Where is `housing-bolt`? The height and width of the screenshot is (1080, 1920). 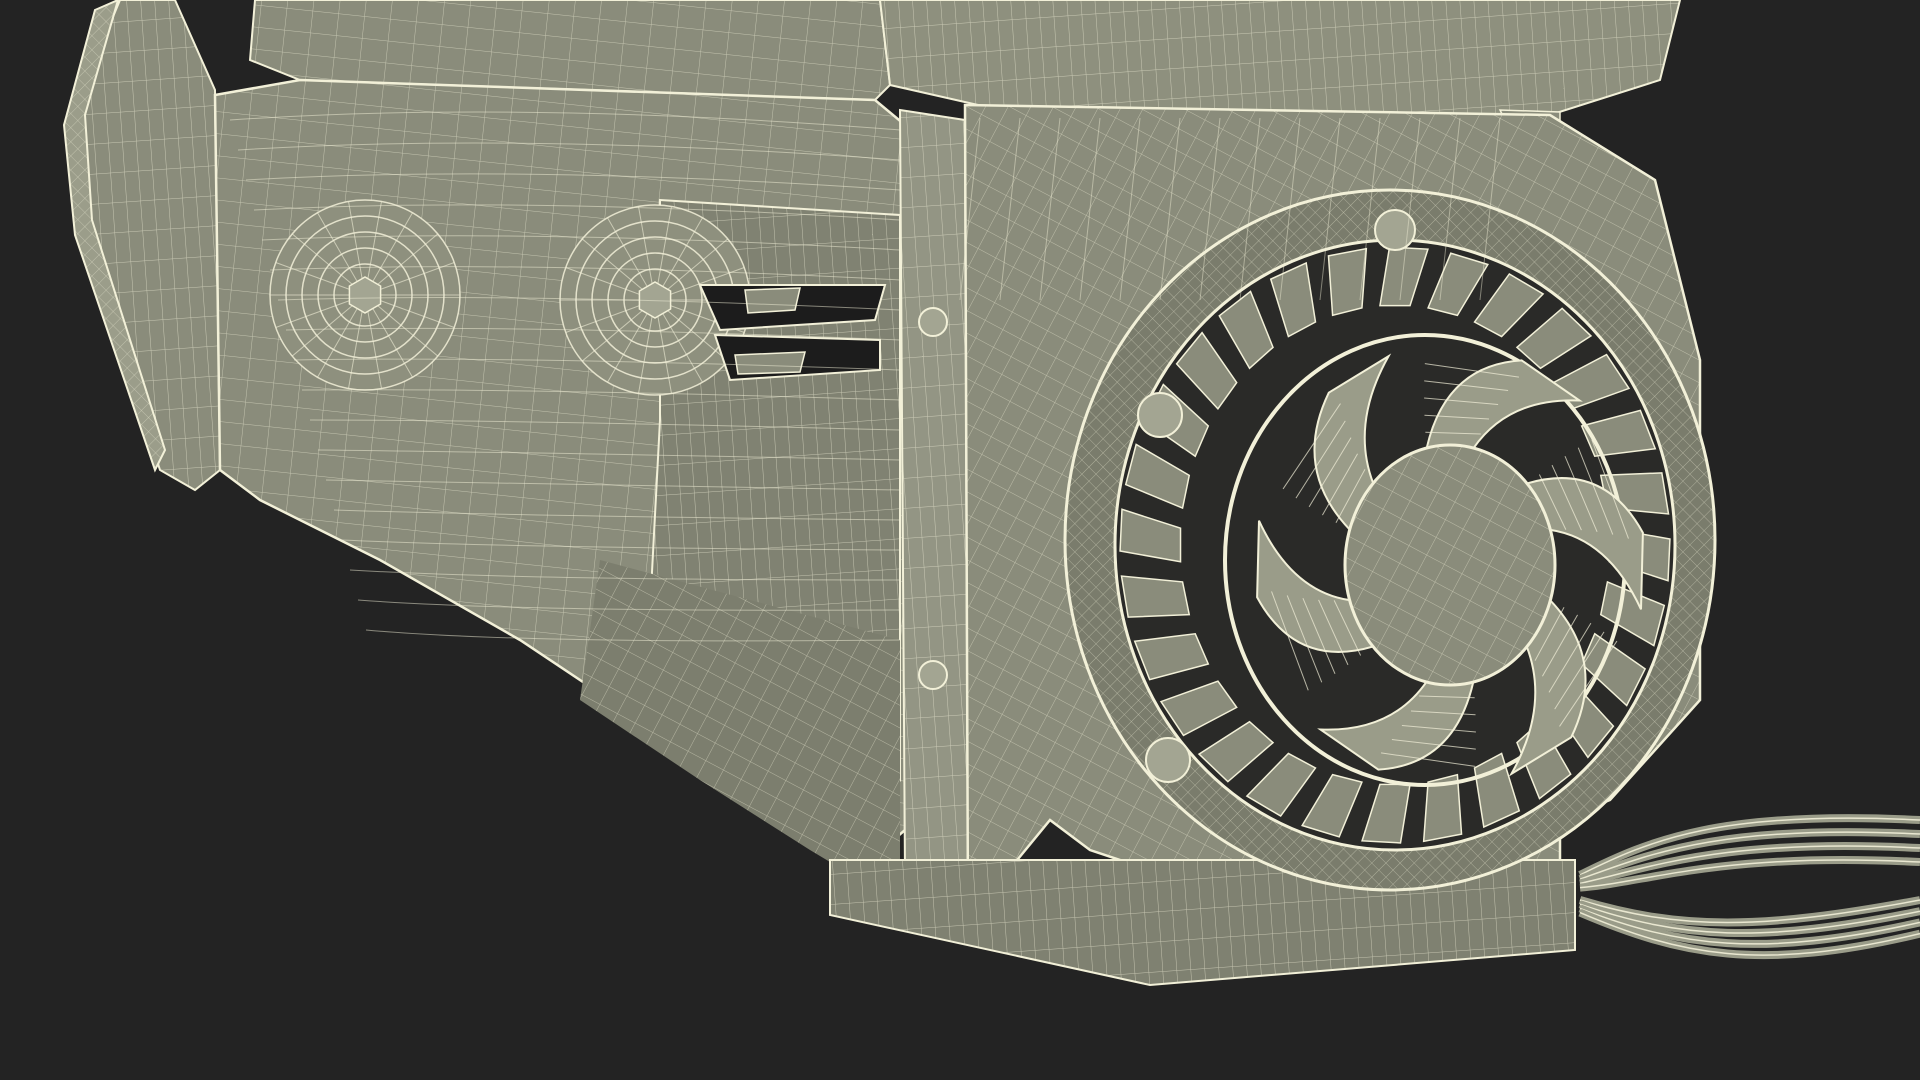 housing-bolt is located at coordinates (365, 295).